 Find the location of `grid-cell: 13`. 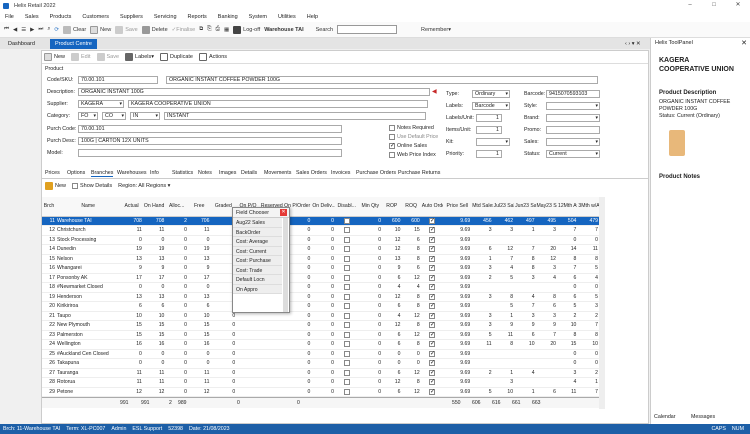

grid-cell: 13 is located at coordinates (131, 259).